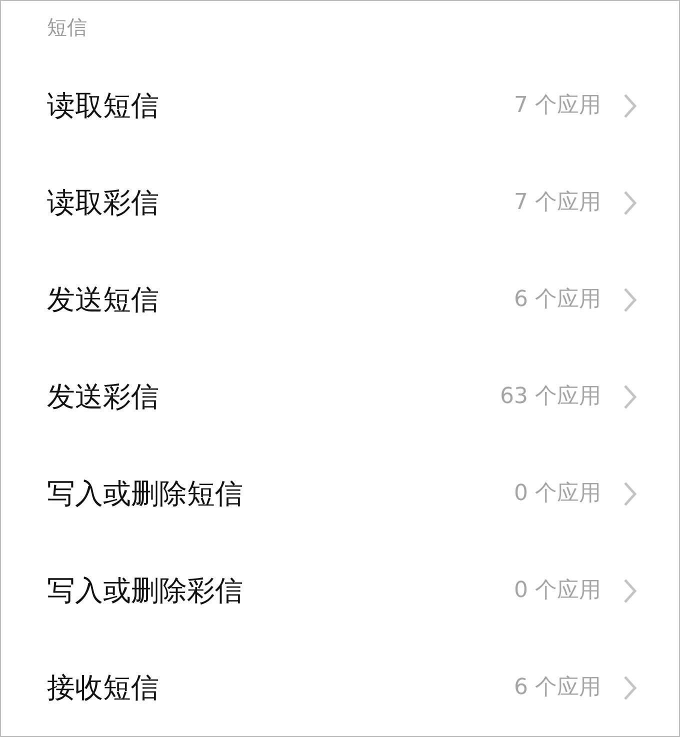  Describe the element at coordinates (340, 299) in the screenshot. I see `permission-row: 发送短信 6 个应用` at that location.